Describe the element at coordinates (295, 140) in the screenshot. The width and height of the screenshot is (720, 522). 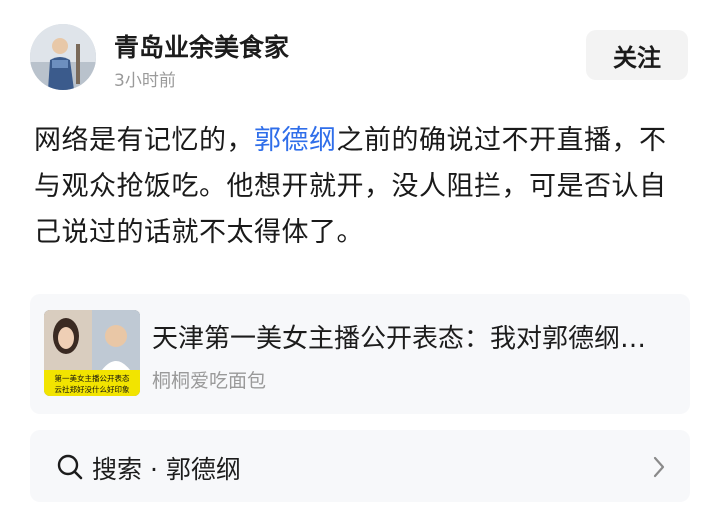
I see `topic-link: 郭德纲` at that location.